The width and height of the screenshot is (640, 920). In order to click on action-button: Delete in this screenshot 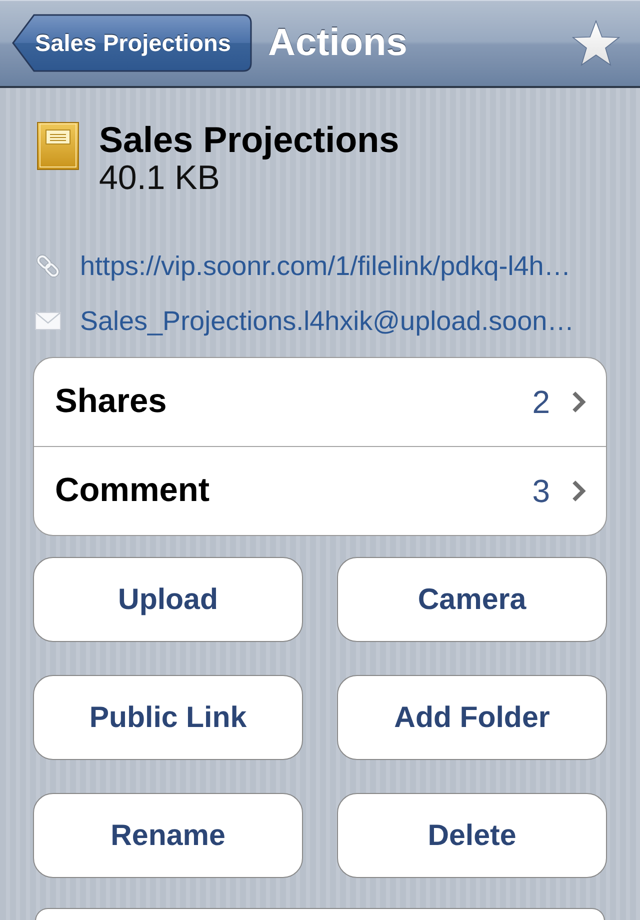, I will do `click(472, 835)`.